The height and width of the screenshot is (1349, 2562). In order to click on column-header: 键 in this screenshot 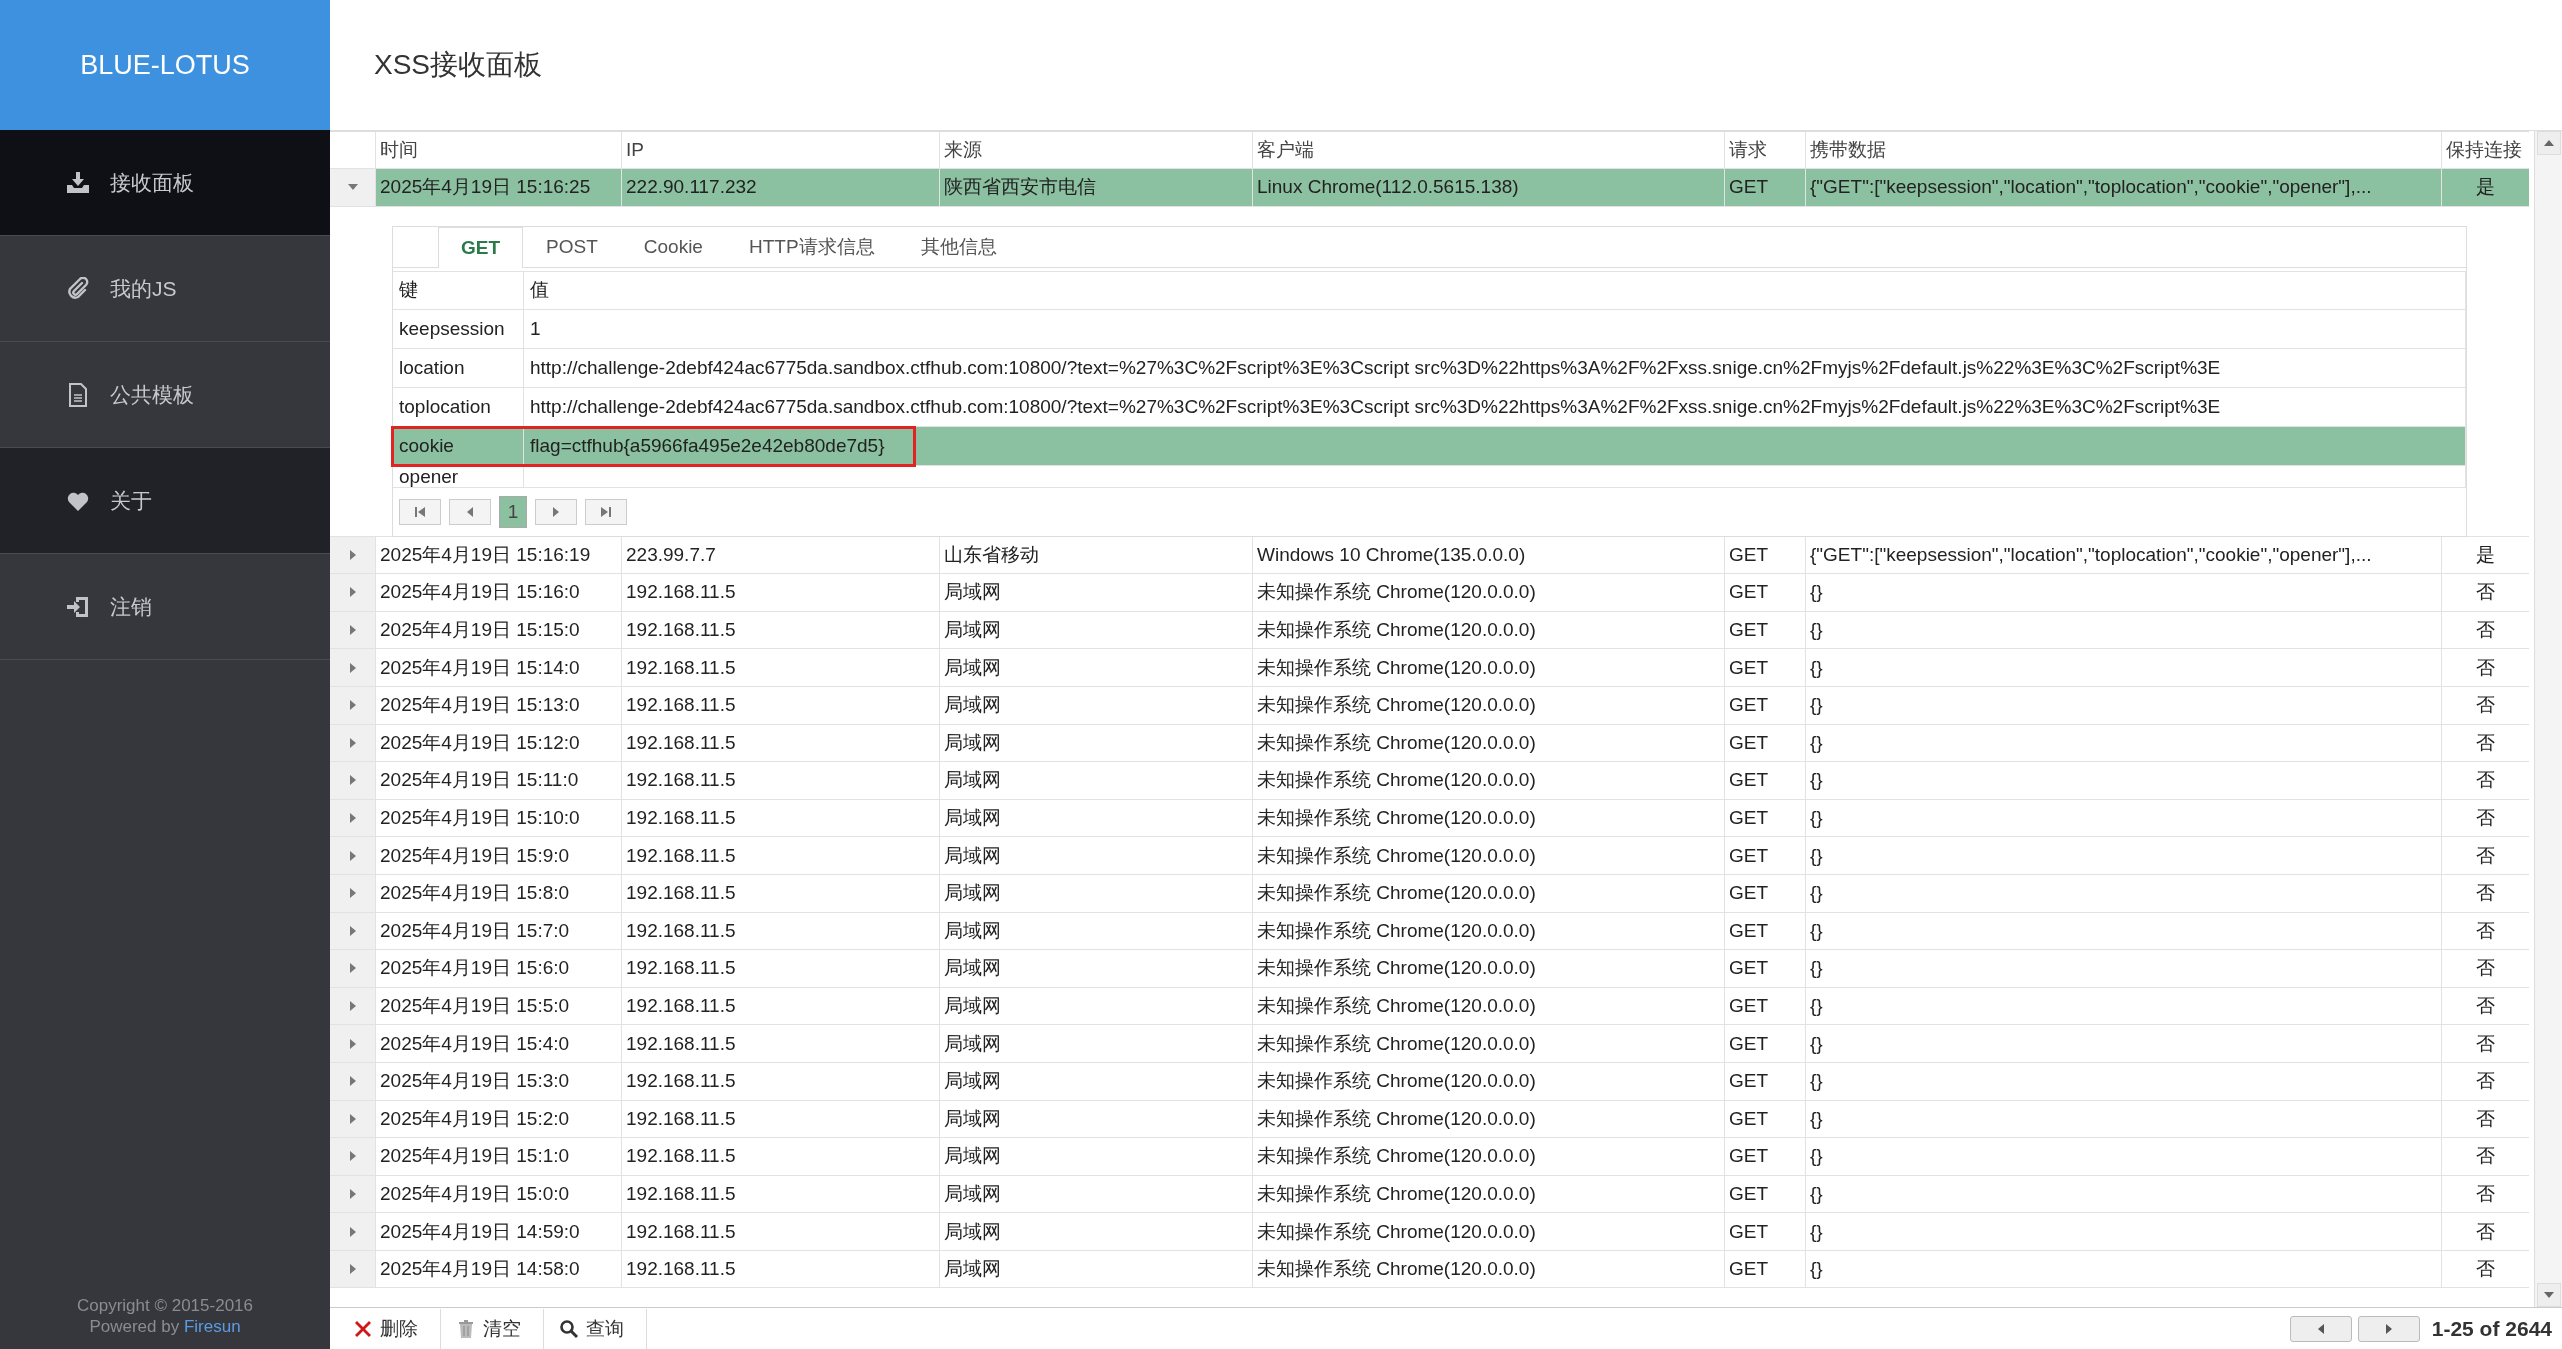, I will do `click(458, 290)`.